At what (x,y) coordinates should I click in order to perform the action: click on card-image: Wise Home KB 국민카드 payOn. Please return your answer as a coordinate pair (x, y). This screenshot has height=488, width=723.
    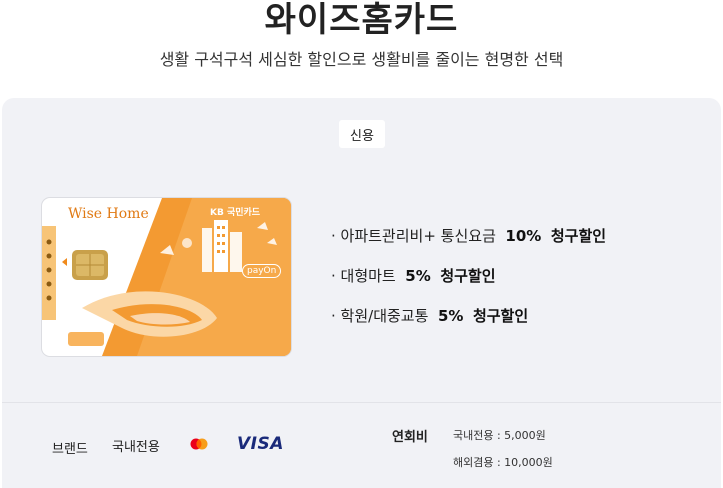
    Looking at the image, I should click on (166, 277).